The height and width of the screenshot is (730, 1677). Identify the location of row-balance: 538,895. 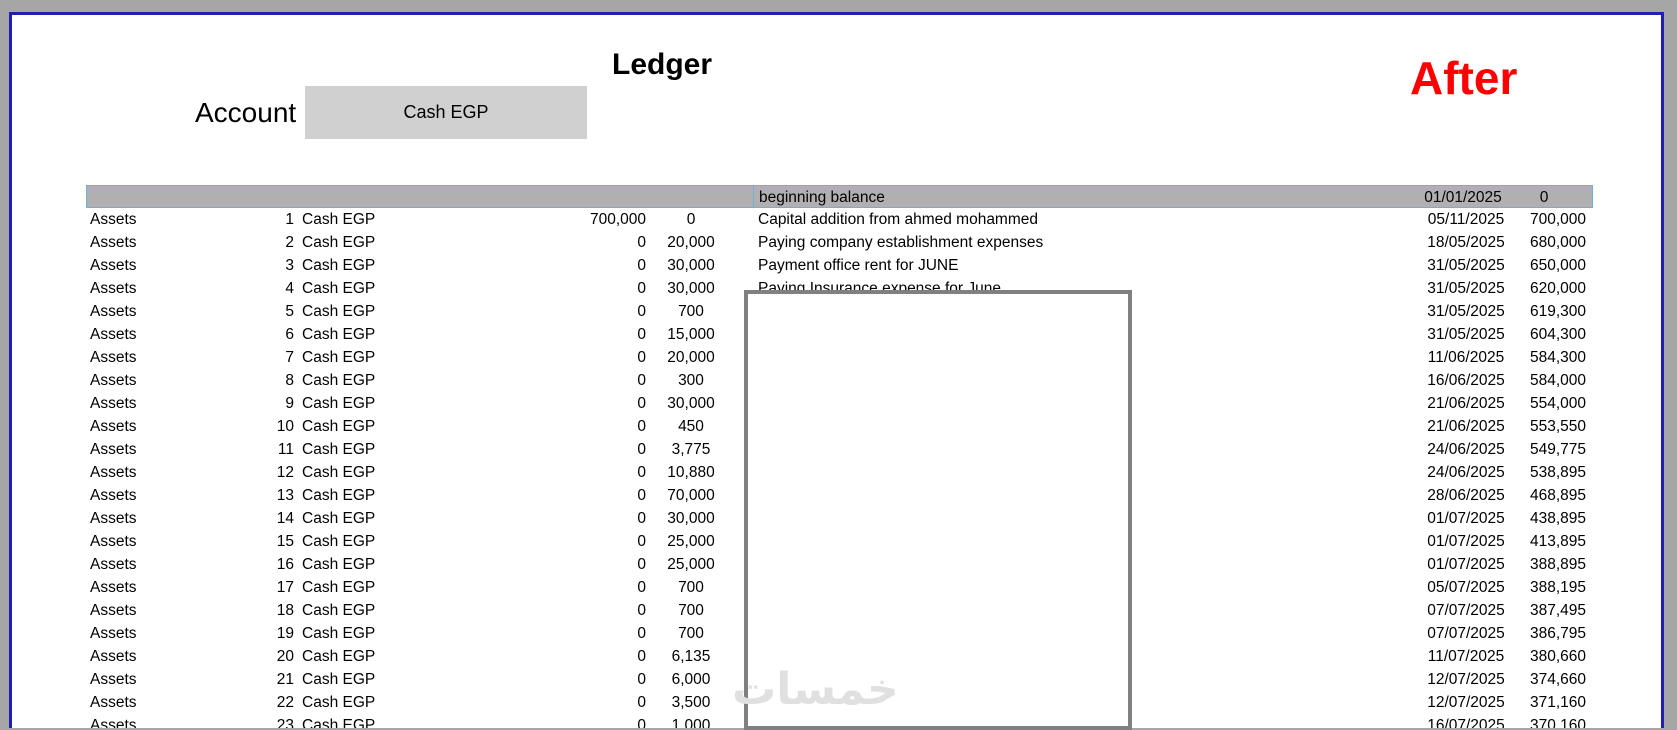
(1557, 472).